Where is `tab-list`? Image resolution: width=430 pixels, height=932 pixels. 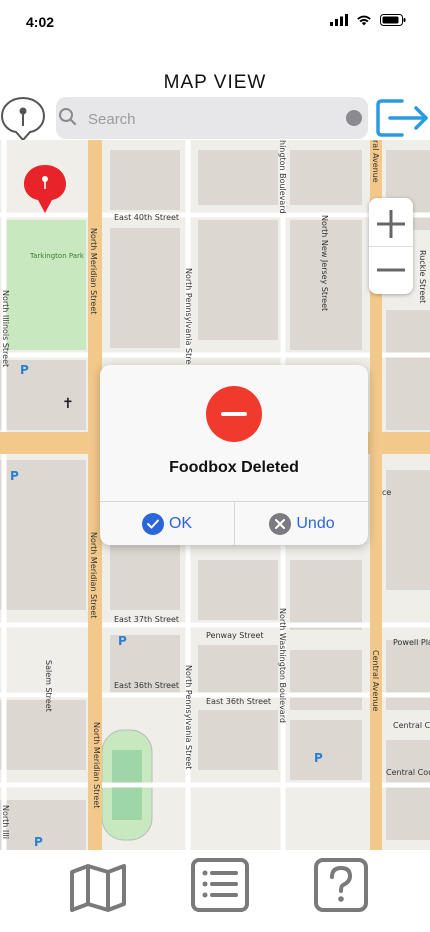 tab-list is located at coordinates (220, 886).